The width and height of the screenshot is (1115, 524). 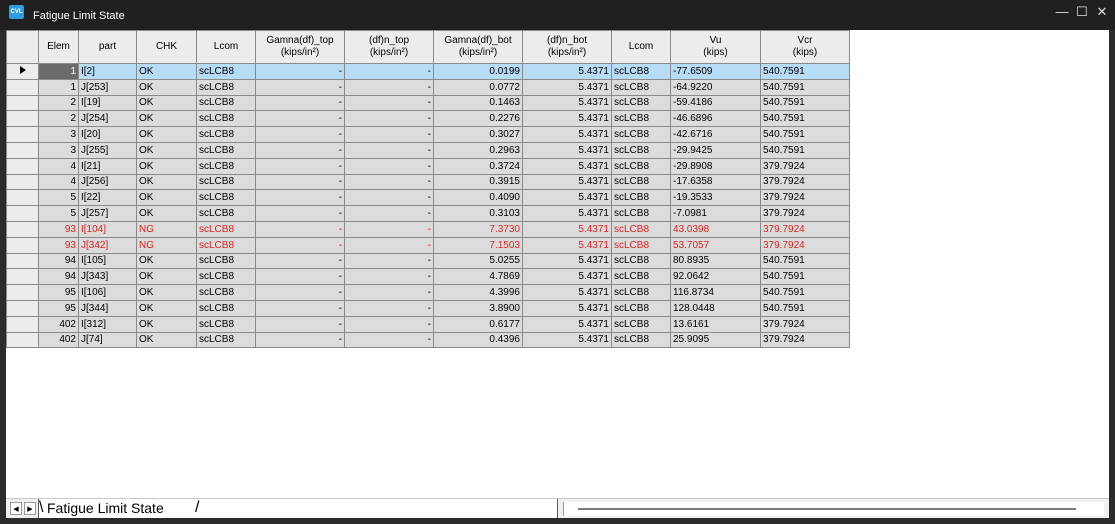 What do you see at coordinates (58, 292) in the screenshot?
I see `elem-cell: 95` at bounding box center [58, 292].